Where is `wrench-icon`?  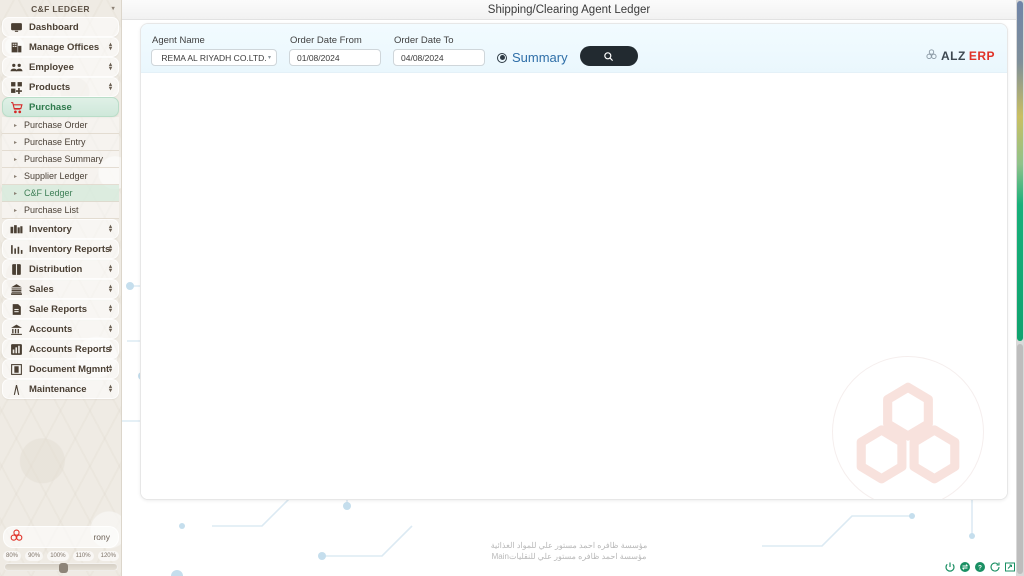 wrench-icon is located at coordinates (16, 389).